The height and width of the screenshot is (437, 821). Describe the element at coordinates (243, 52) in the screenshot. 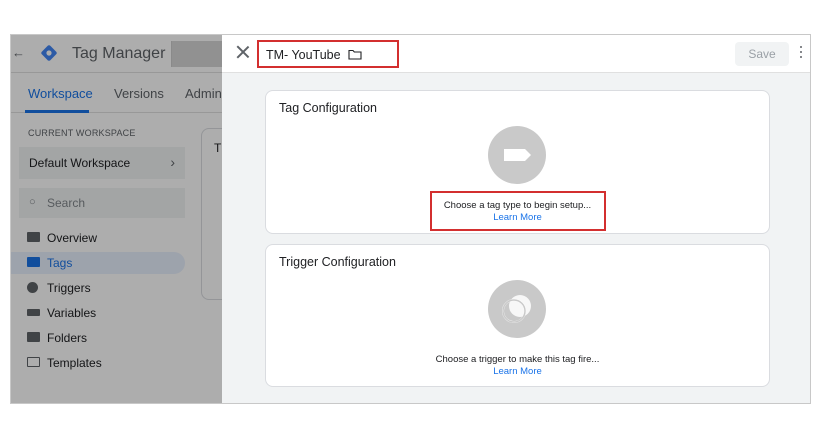

I see `close-icon` at that location.